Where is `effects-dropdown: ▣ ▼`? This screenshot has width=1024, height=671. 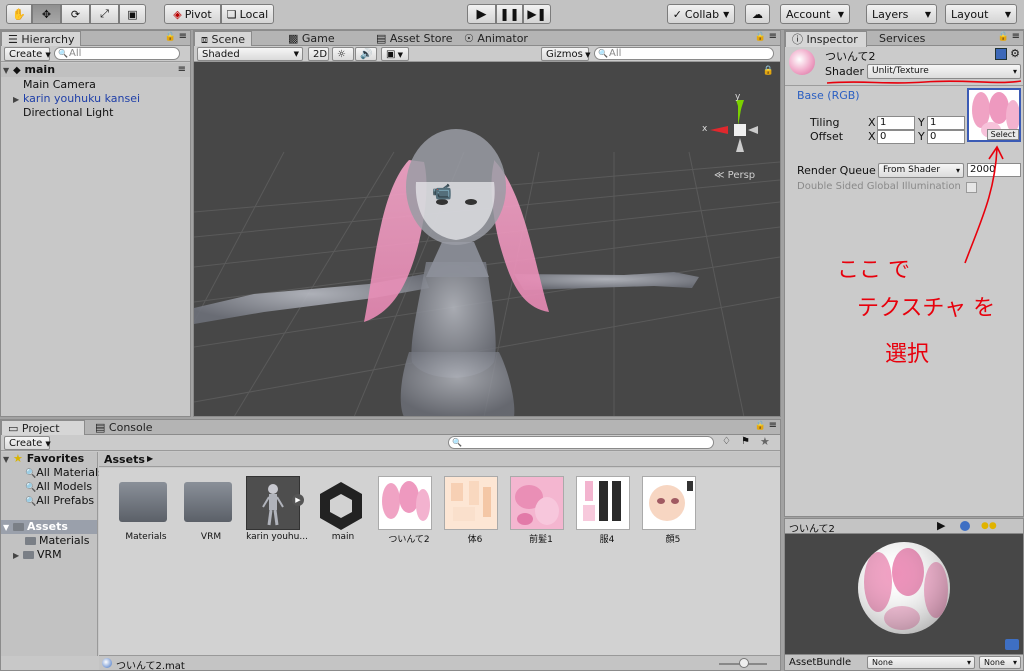
effects-dropdown: ▣ ▼ is located at coordinates (395, 54).